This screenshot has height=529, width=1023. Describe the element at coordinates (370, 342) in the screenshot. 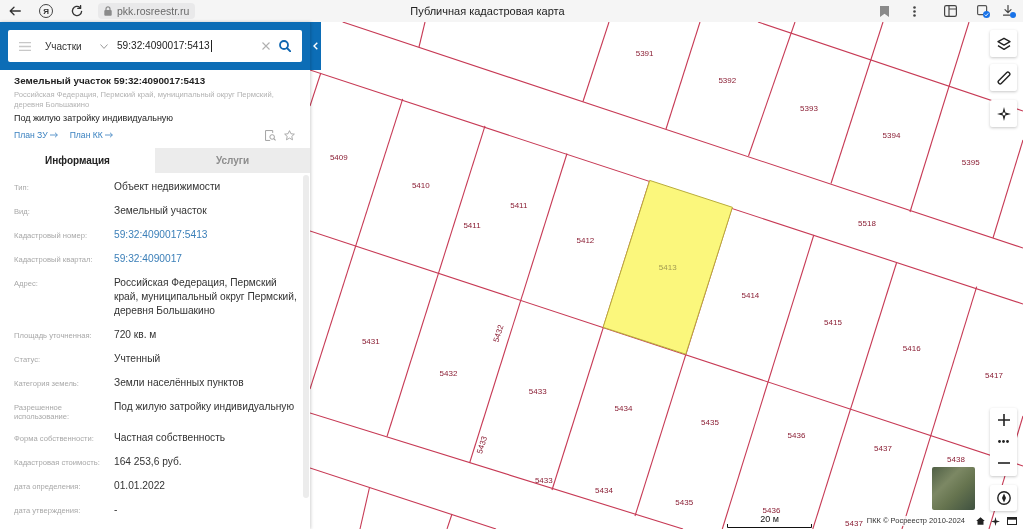

I see `parcel-number: 5431` at that location.